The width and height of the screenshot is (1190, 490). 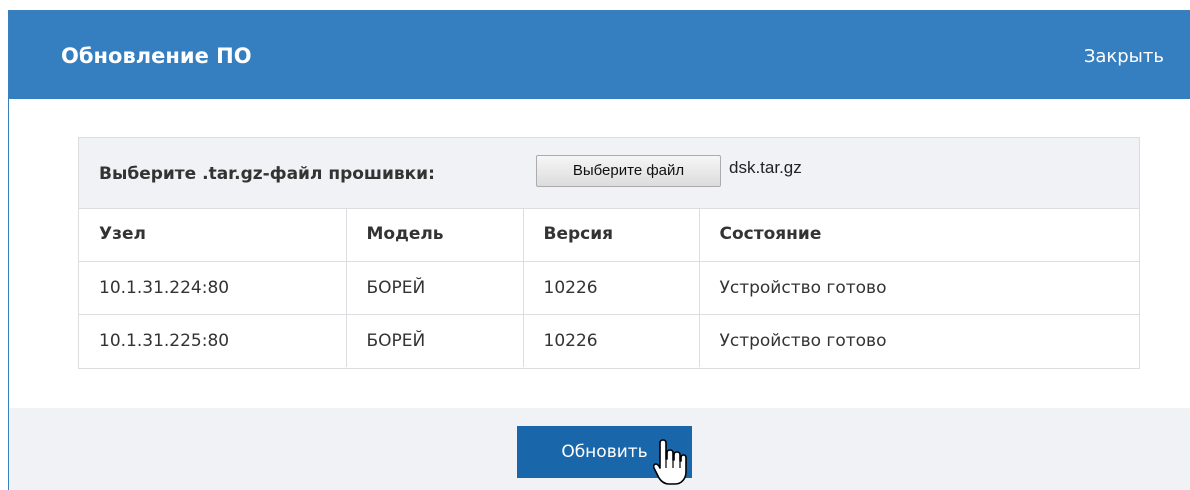 I want to click on dialog-title: Обновление ПО, so click(x=156, y=56).